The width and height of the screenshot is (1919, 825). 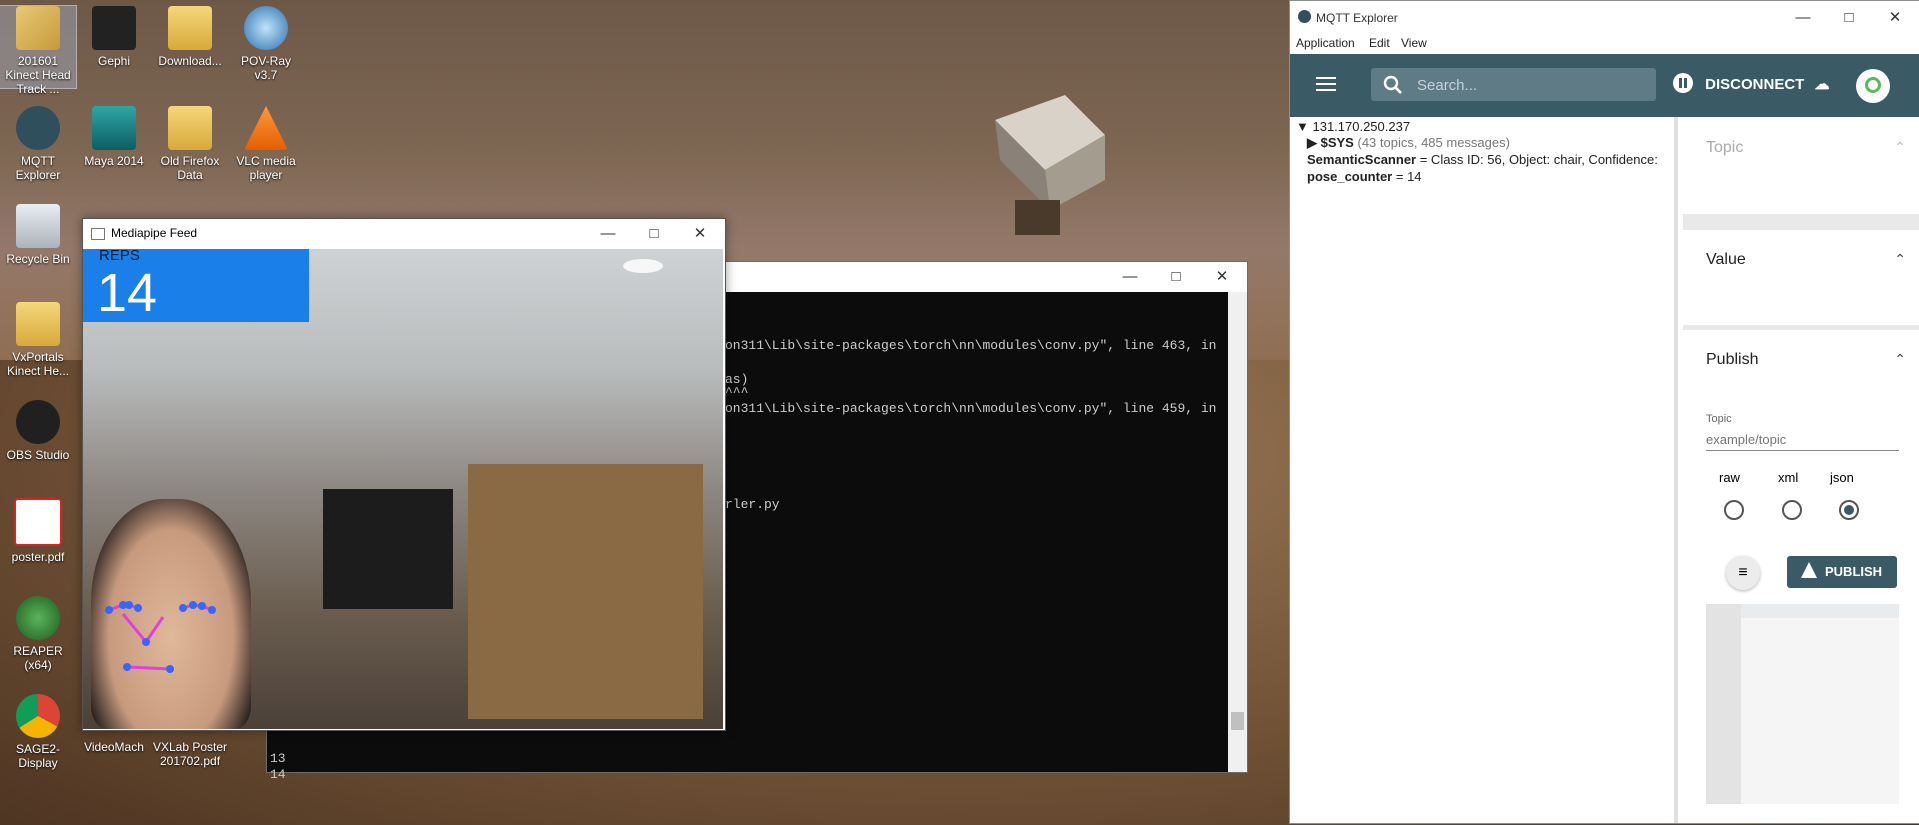 I want to click on desktop-icon-reaper: REAPER (x64), so click(x=38, y=634).